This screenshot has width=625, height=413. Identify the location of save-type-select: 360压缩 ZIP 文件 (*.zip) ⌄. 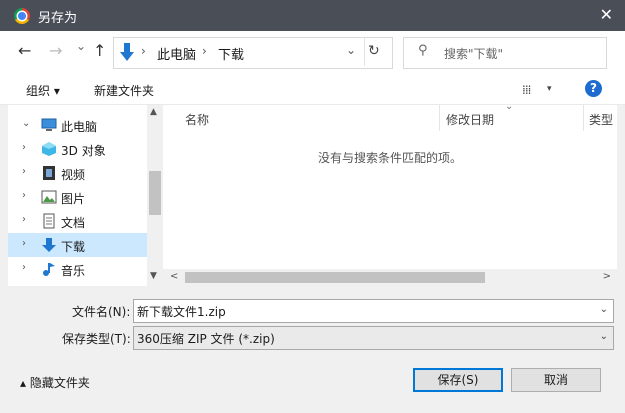
(373, 338).